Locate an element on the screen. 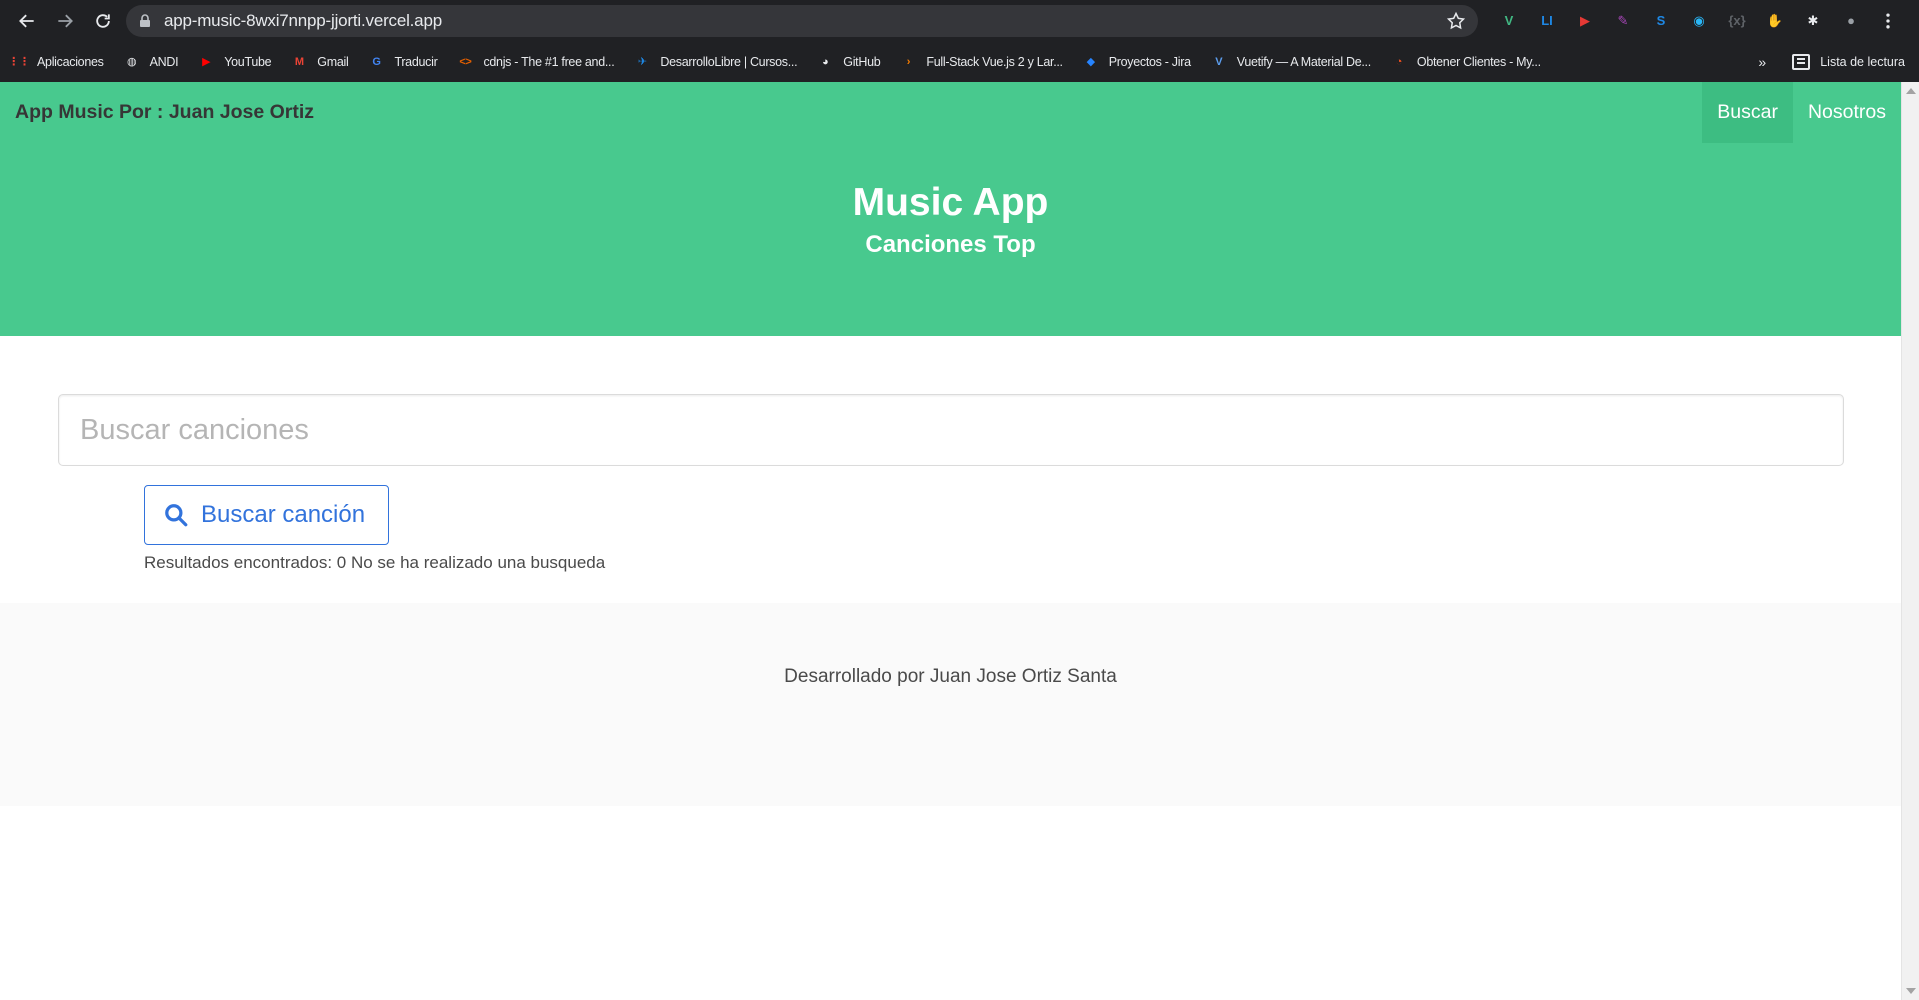 This screenshot has width=1919, height=1000. bookmark-item: G Traducir is located at coordinates (402, 62).